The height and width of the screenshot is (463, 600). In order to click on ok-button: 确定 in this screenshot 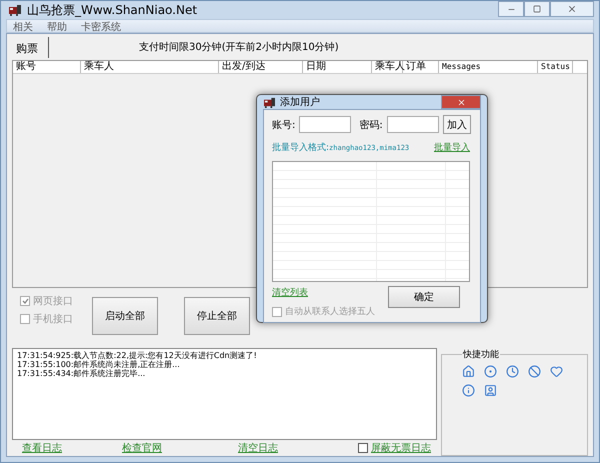, I will do `click(424, 297)`.